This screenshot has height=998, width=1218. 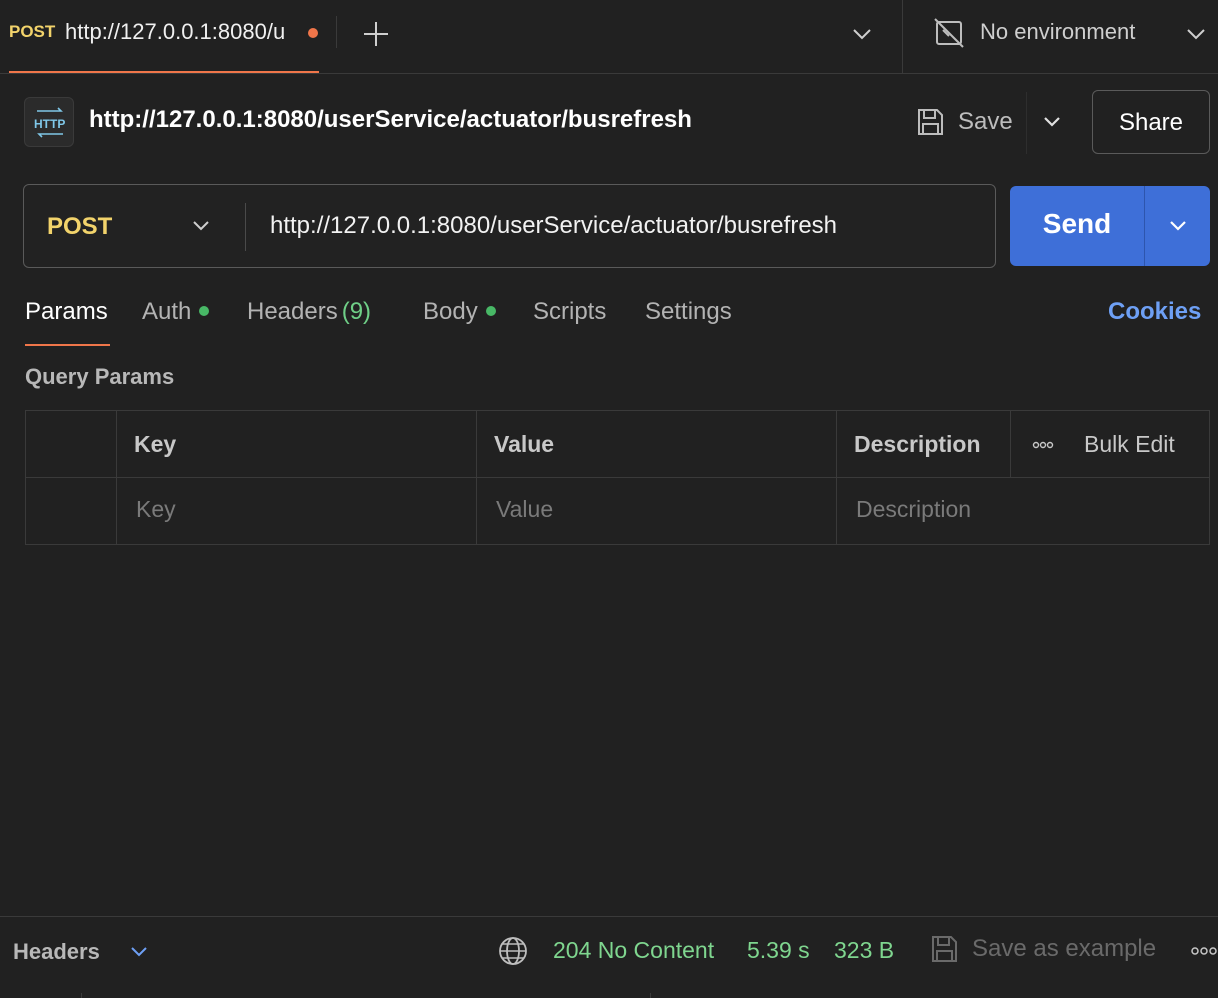 I want to click on globe-icon, so click(x=513, y=951).